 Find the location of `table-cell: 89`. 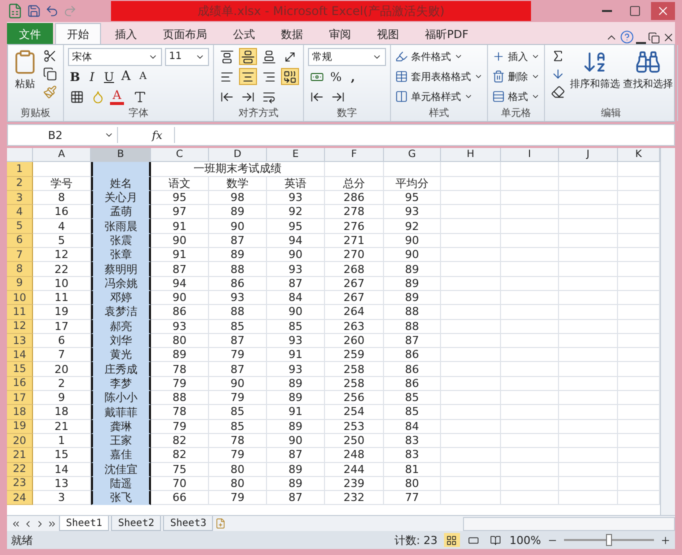

table-cell: 89 is located at coordinates (296, 484).